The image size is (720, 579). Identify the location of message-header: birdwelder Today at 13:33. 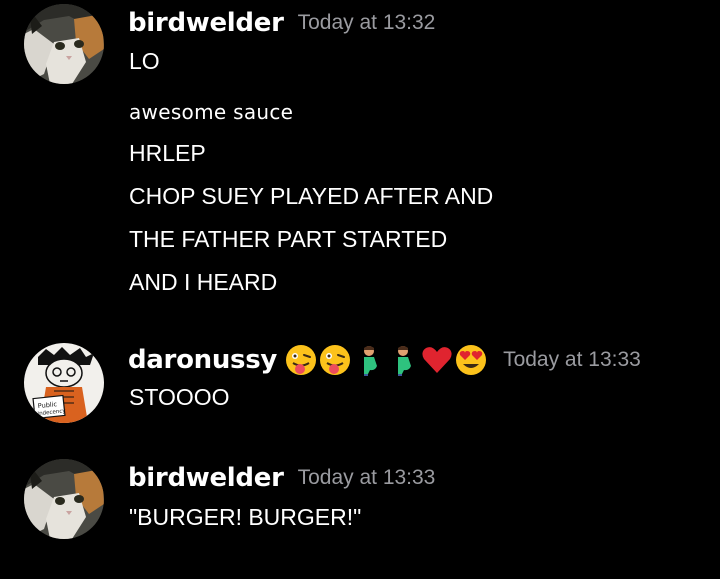
(281, 480).